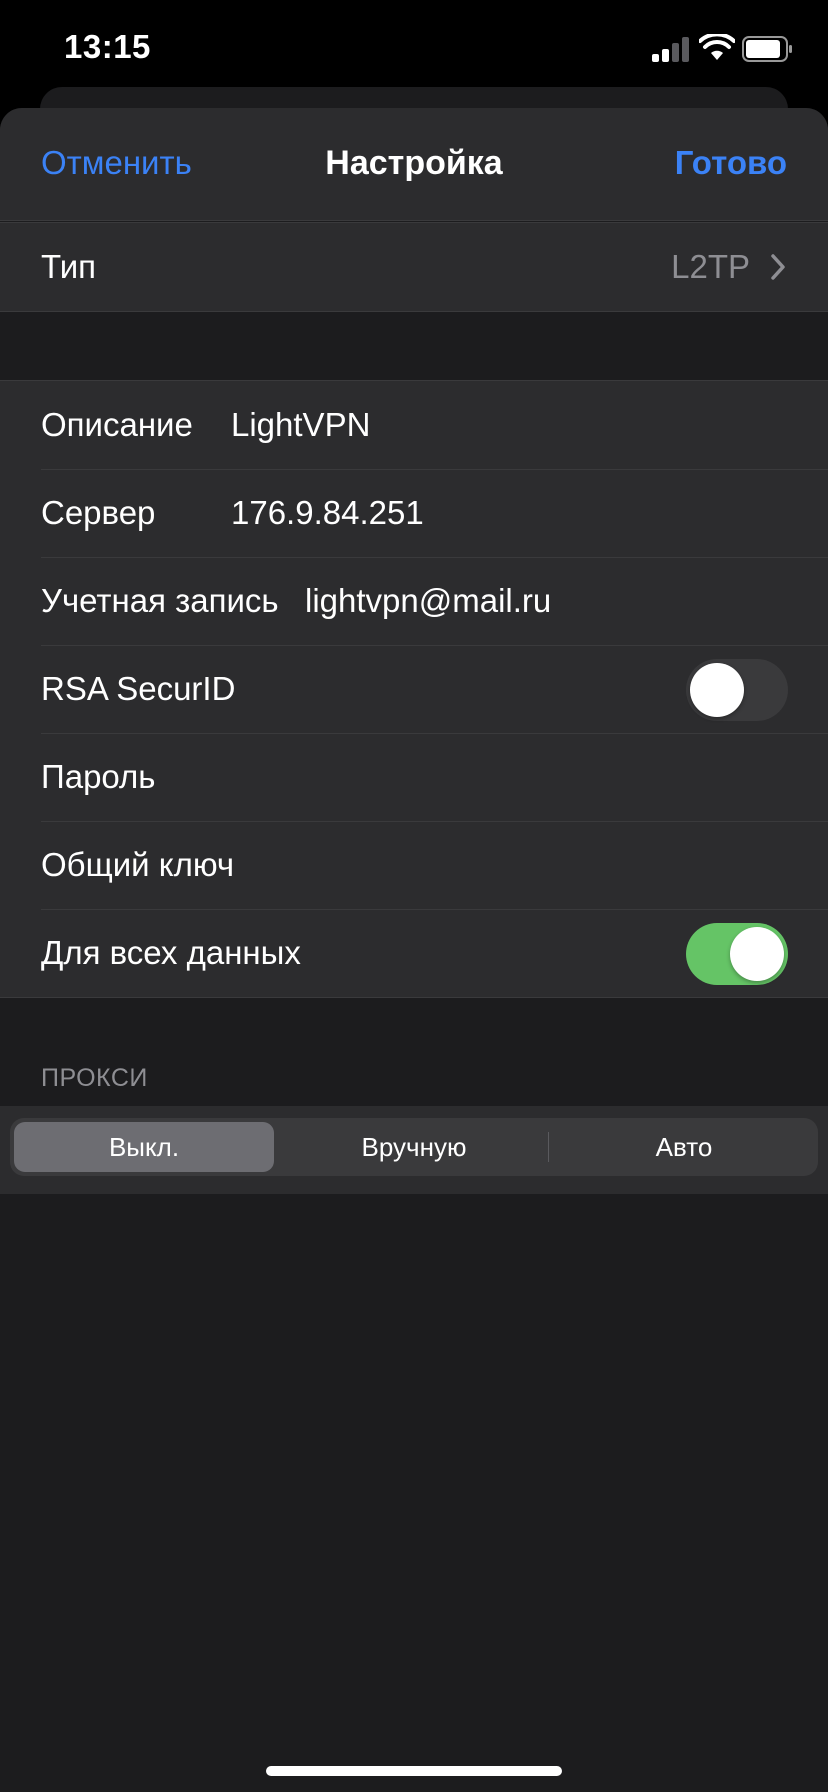 This screenshot has width=828, height=1792. I want to click on send-all-traffic-toggle, so click(737, 954).